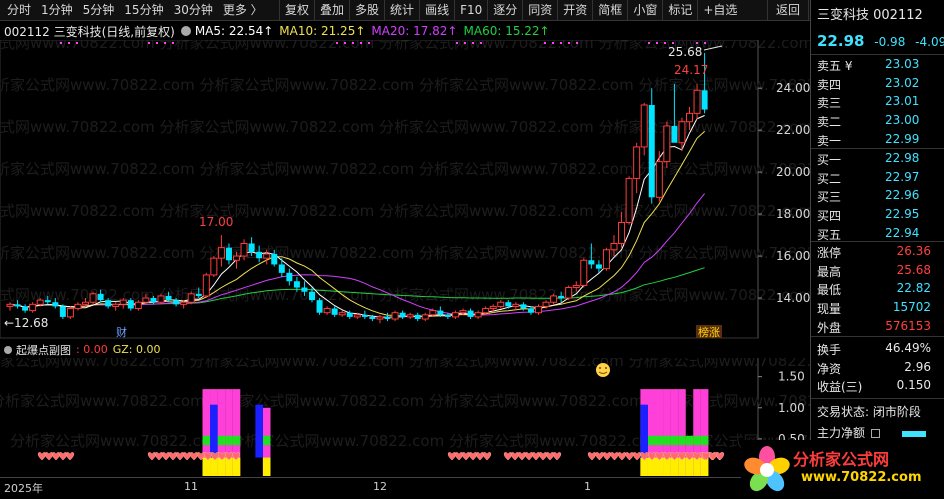  Describe the element at coordinates (877, 348) in the screenshot. I see `stats2-row: 换手 46.49%` at that location.